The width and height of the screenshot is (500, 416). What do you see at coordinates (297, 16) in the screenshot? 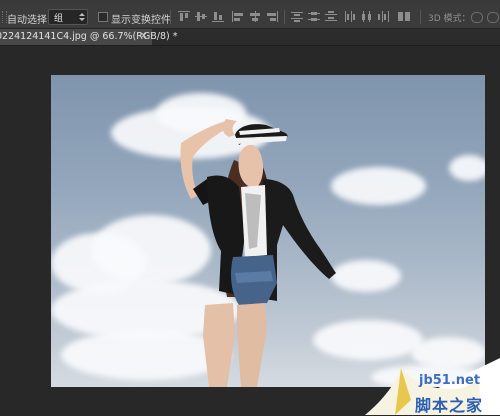
I see `distribute-top-icon` at bounding box center [297, 16].